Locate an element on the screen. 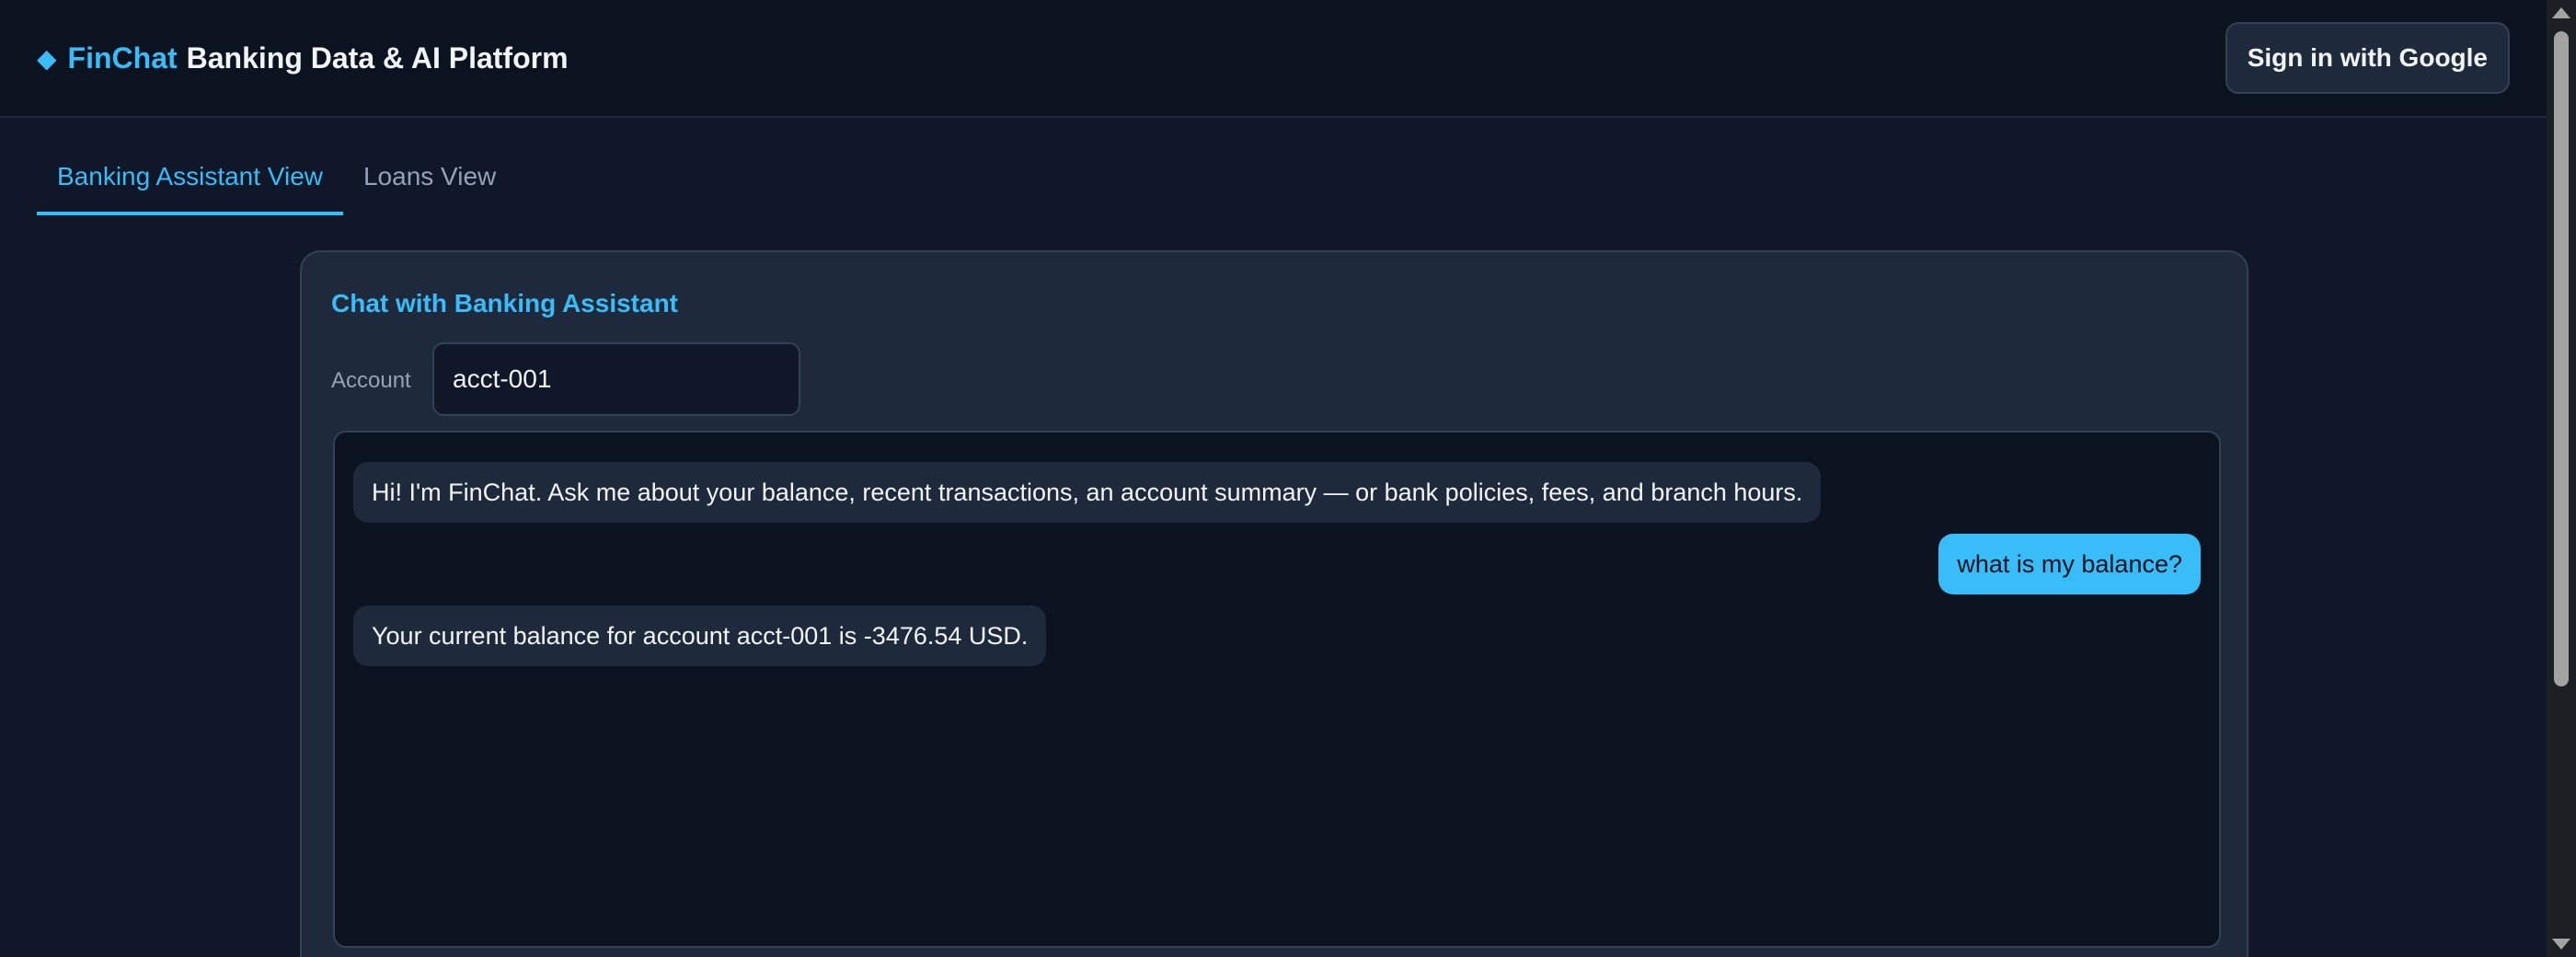 This screenshot has height=957, width=2576. brand-logo: ◆ FinChat Banking Data & AI Platform is located at coordinates (303, 58).